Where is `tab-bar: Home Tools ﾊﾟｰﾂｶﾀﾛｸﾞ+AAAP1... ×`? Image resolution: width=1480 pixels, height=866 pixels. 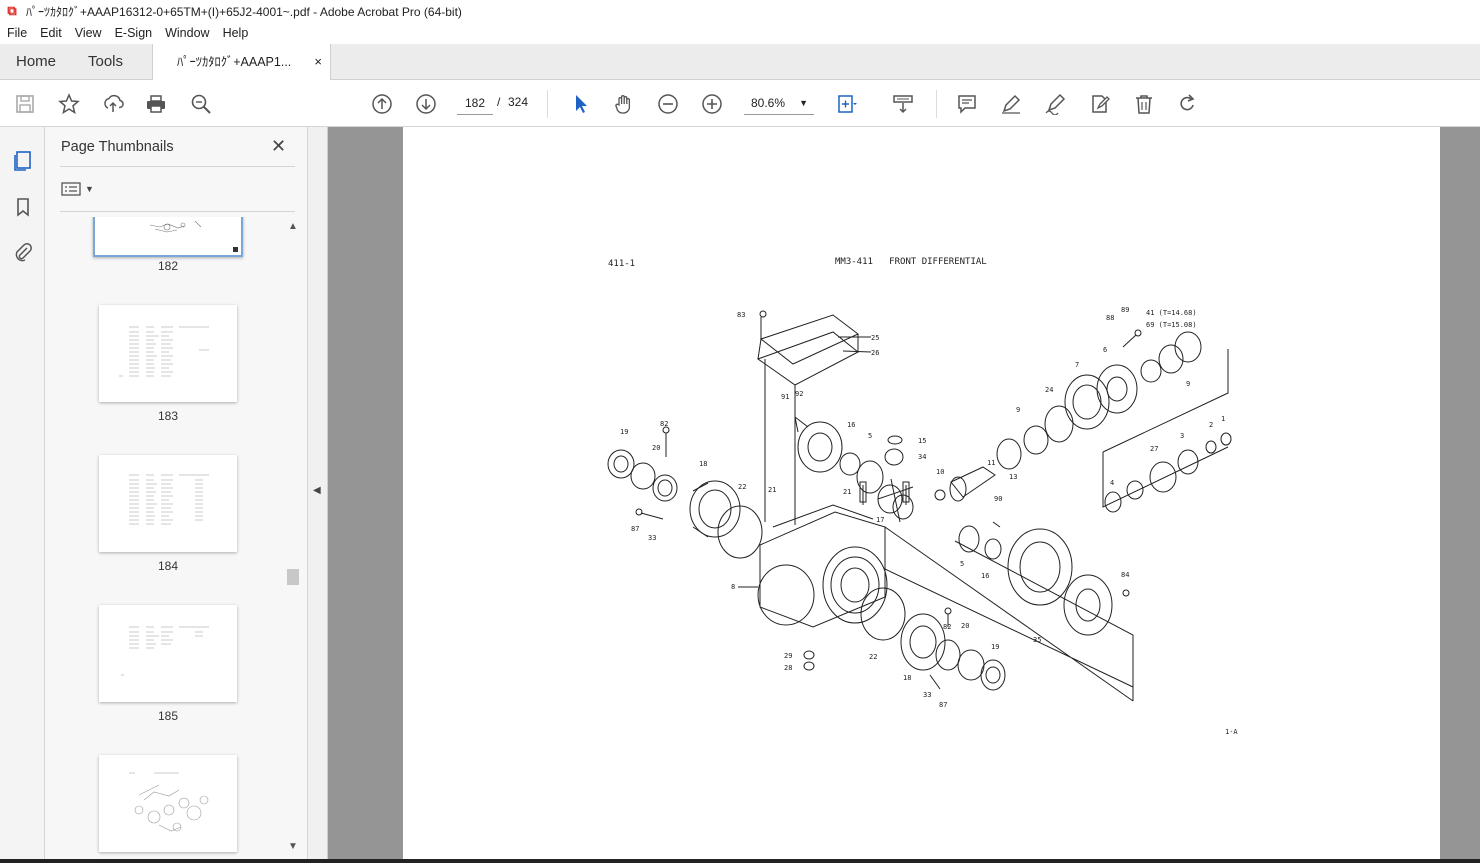 tab-bar: Home Tools ﾊﾟｰﾂｶﾀﾛｸﾞ+AAAP1... × is located at coordinates (740, 62).